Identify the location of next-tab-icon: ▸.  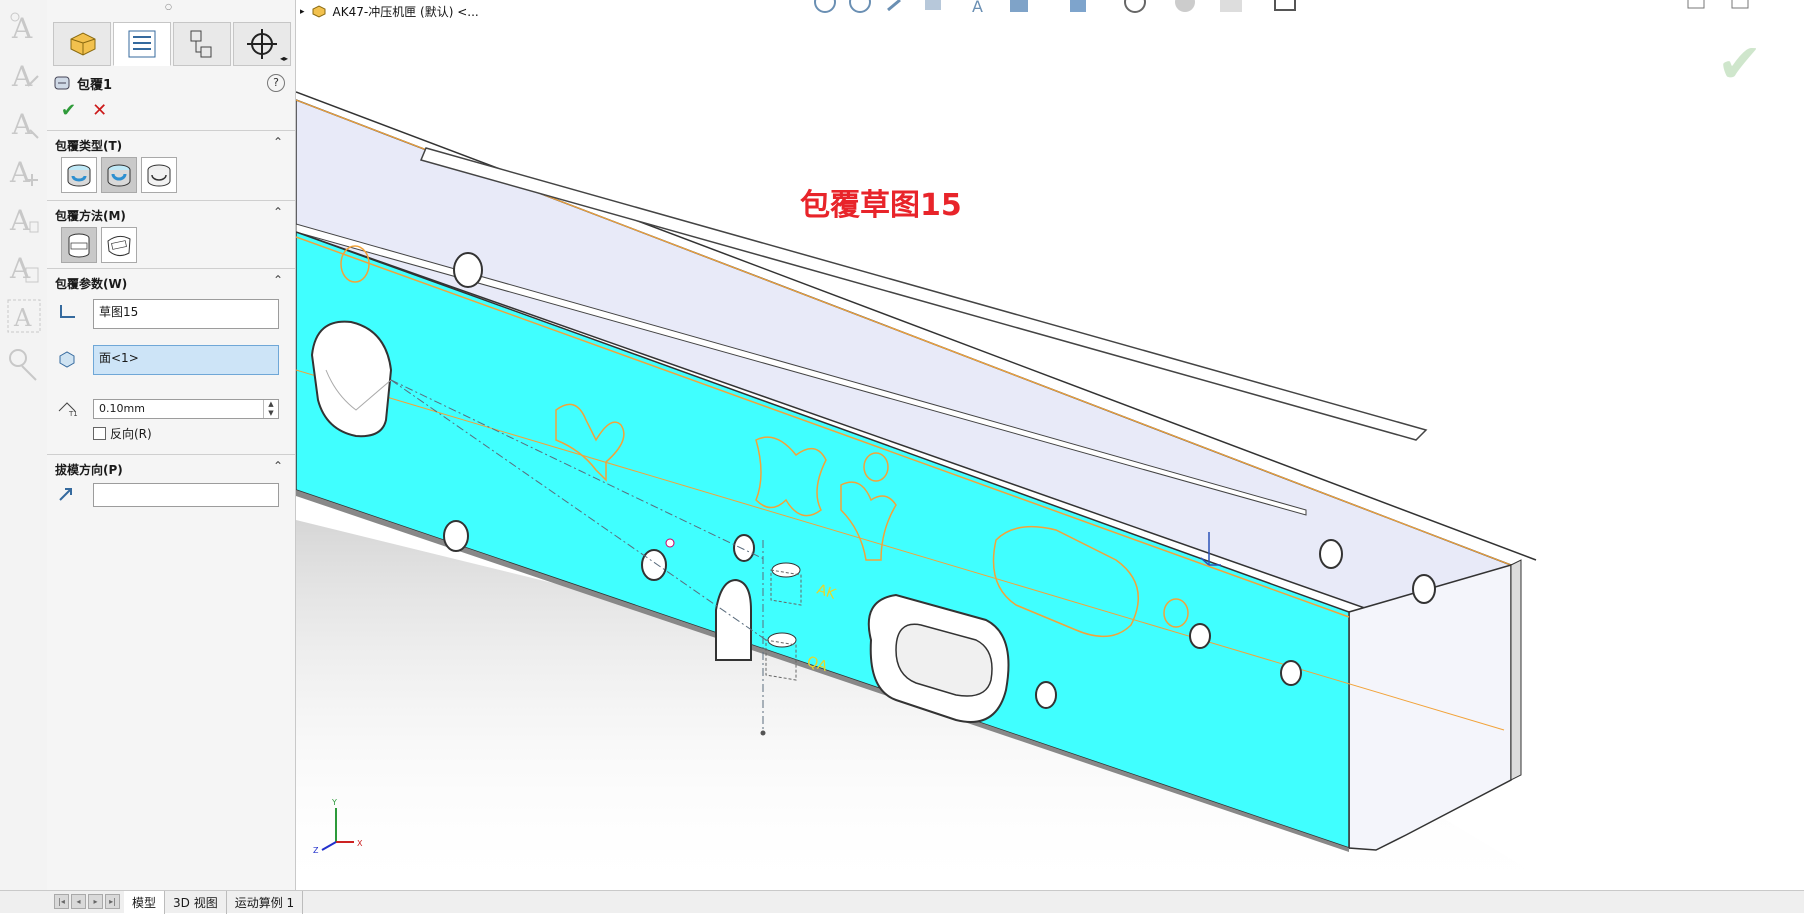
(95, 901).